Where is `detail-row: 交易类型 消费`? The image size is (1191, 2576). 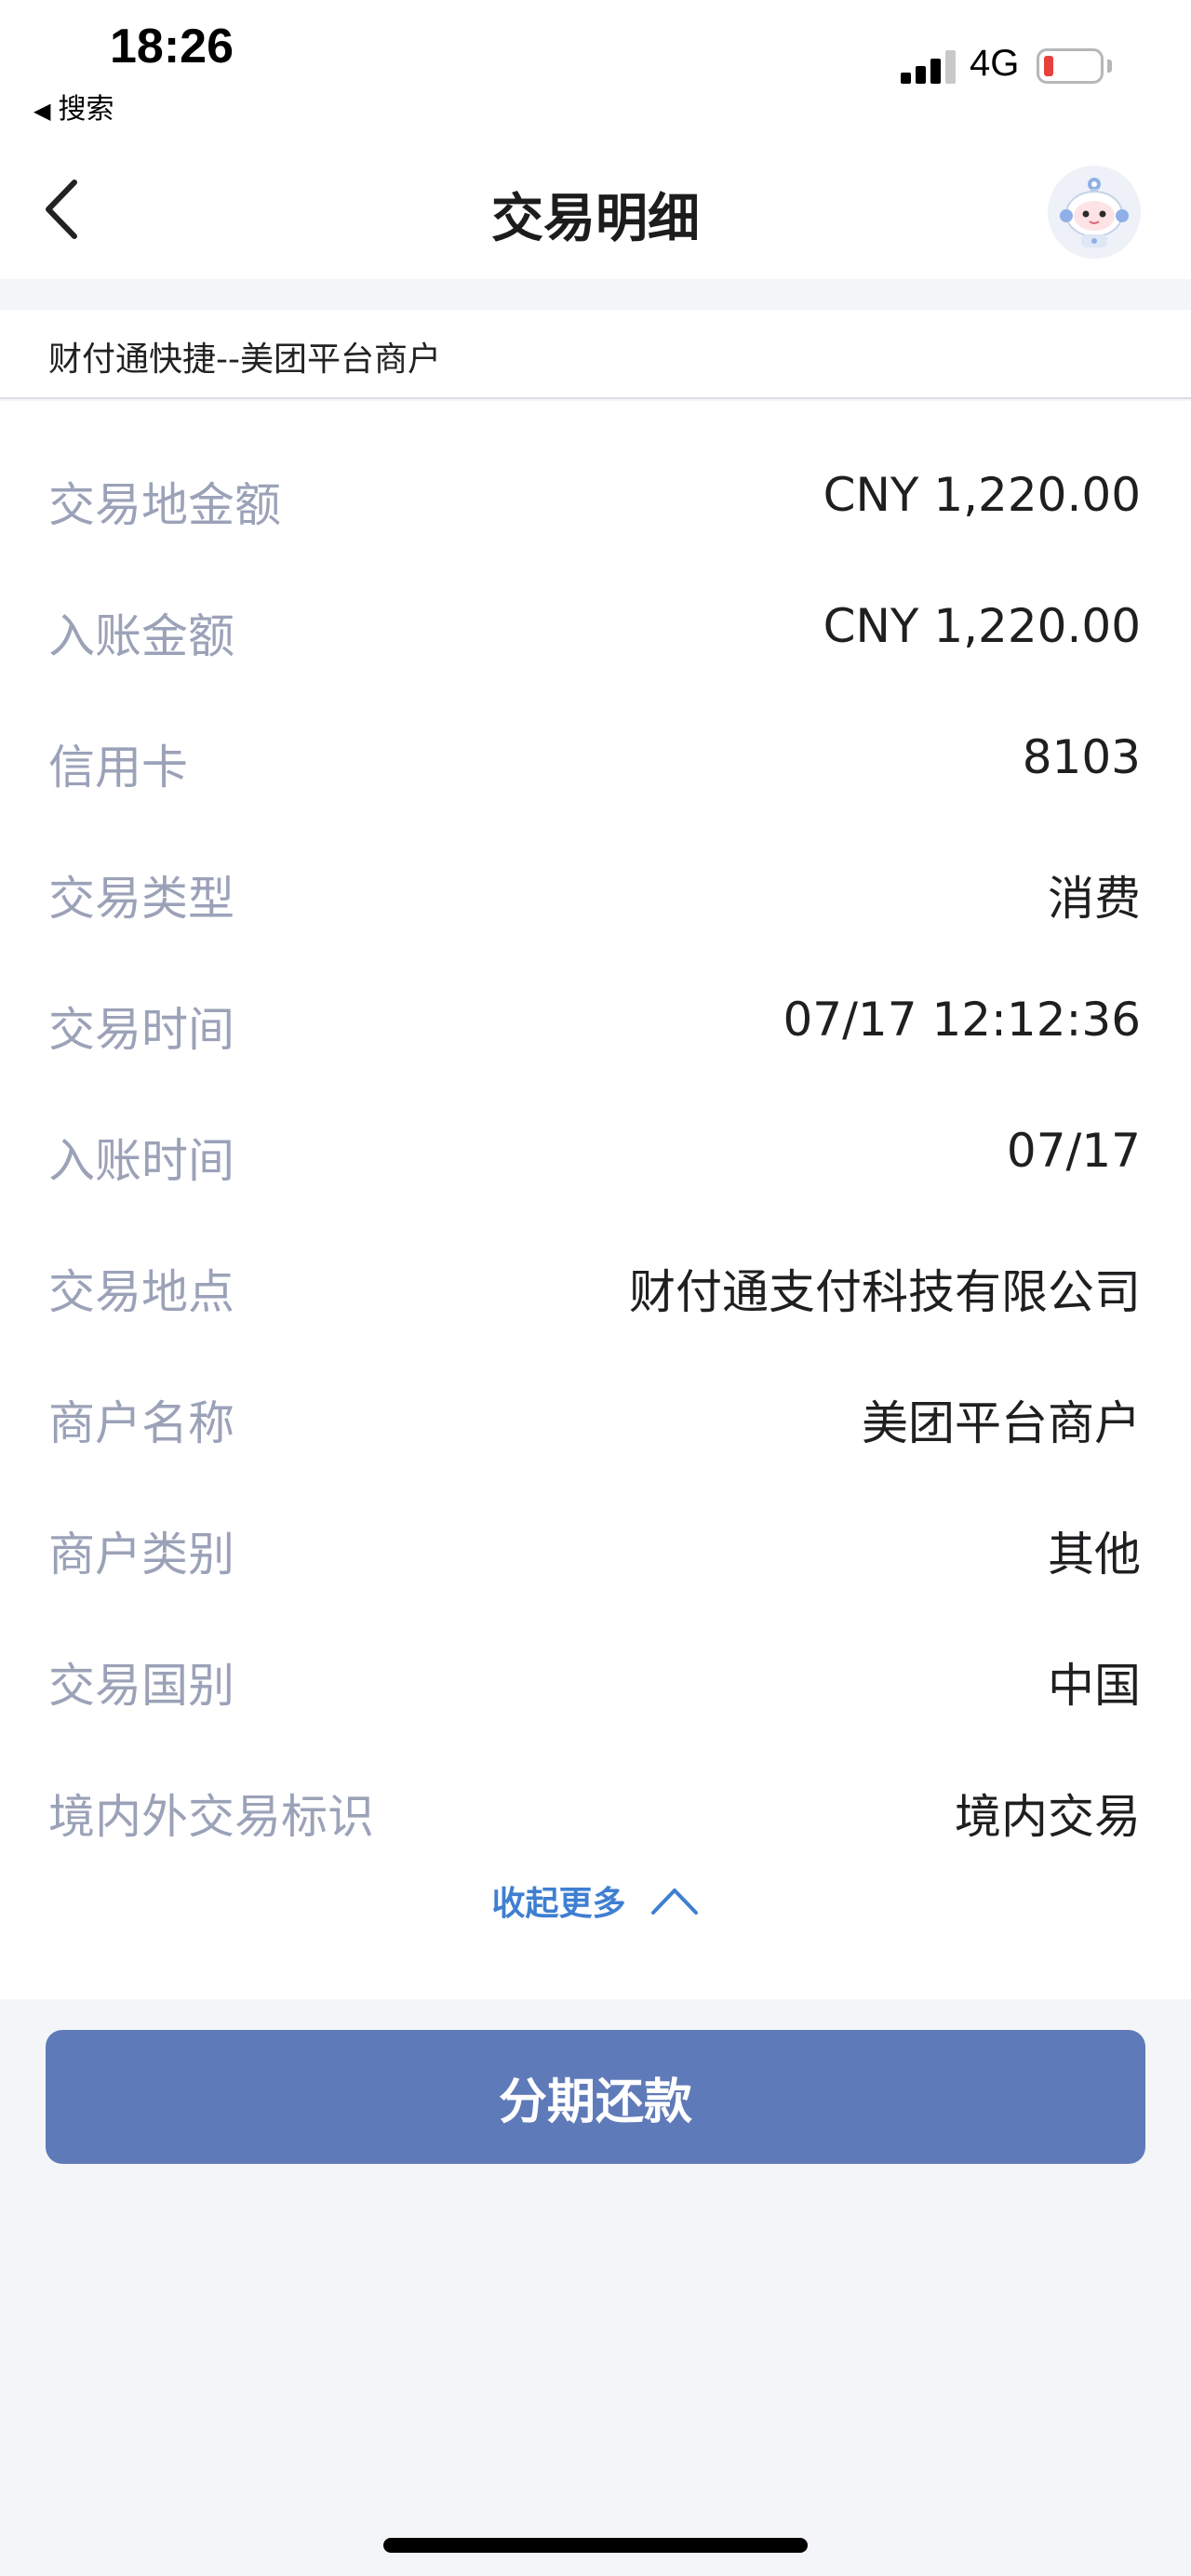
detail-row: 交易类型 消费 is located at coordinates (595, 887).